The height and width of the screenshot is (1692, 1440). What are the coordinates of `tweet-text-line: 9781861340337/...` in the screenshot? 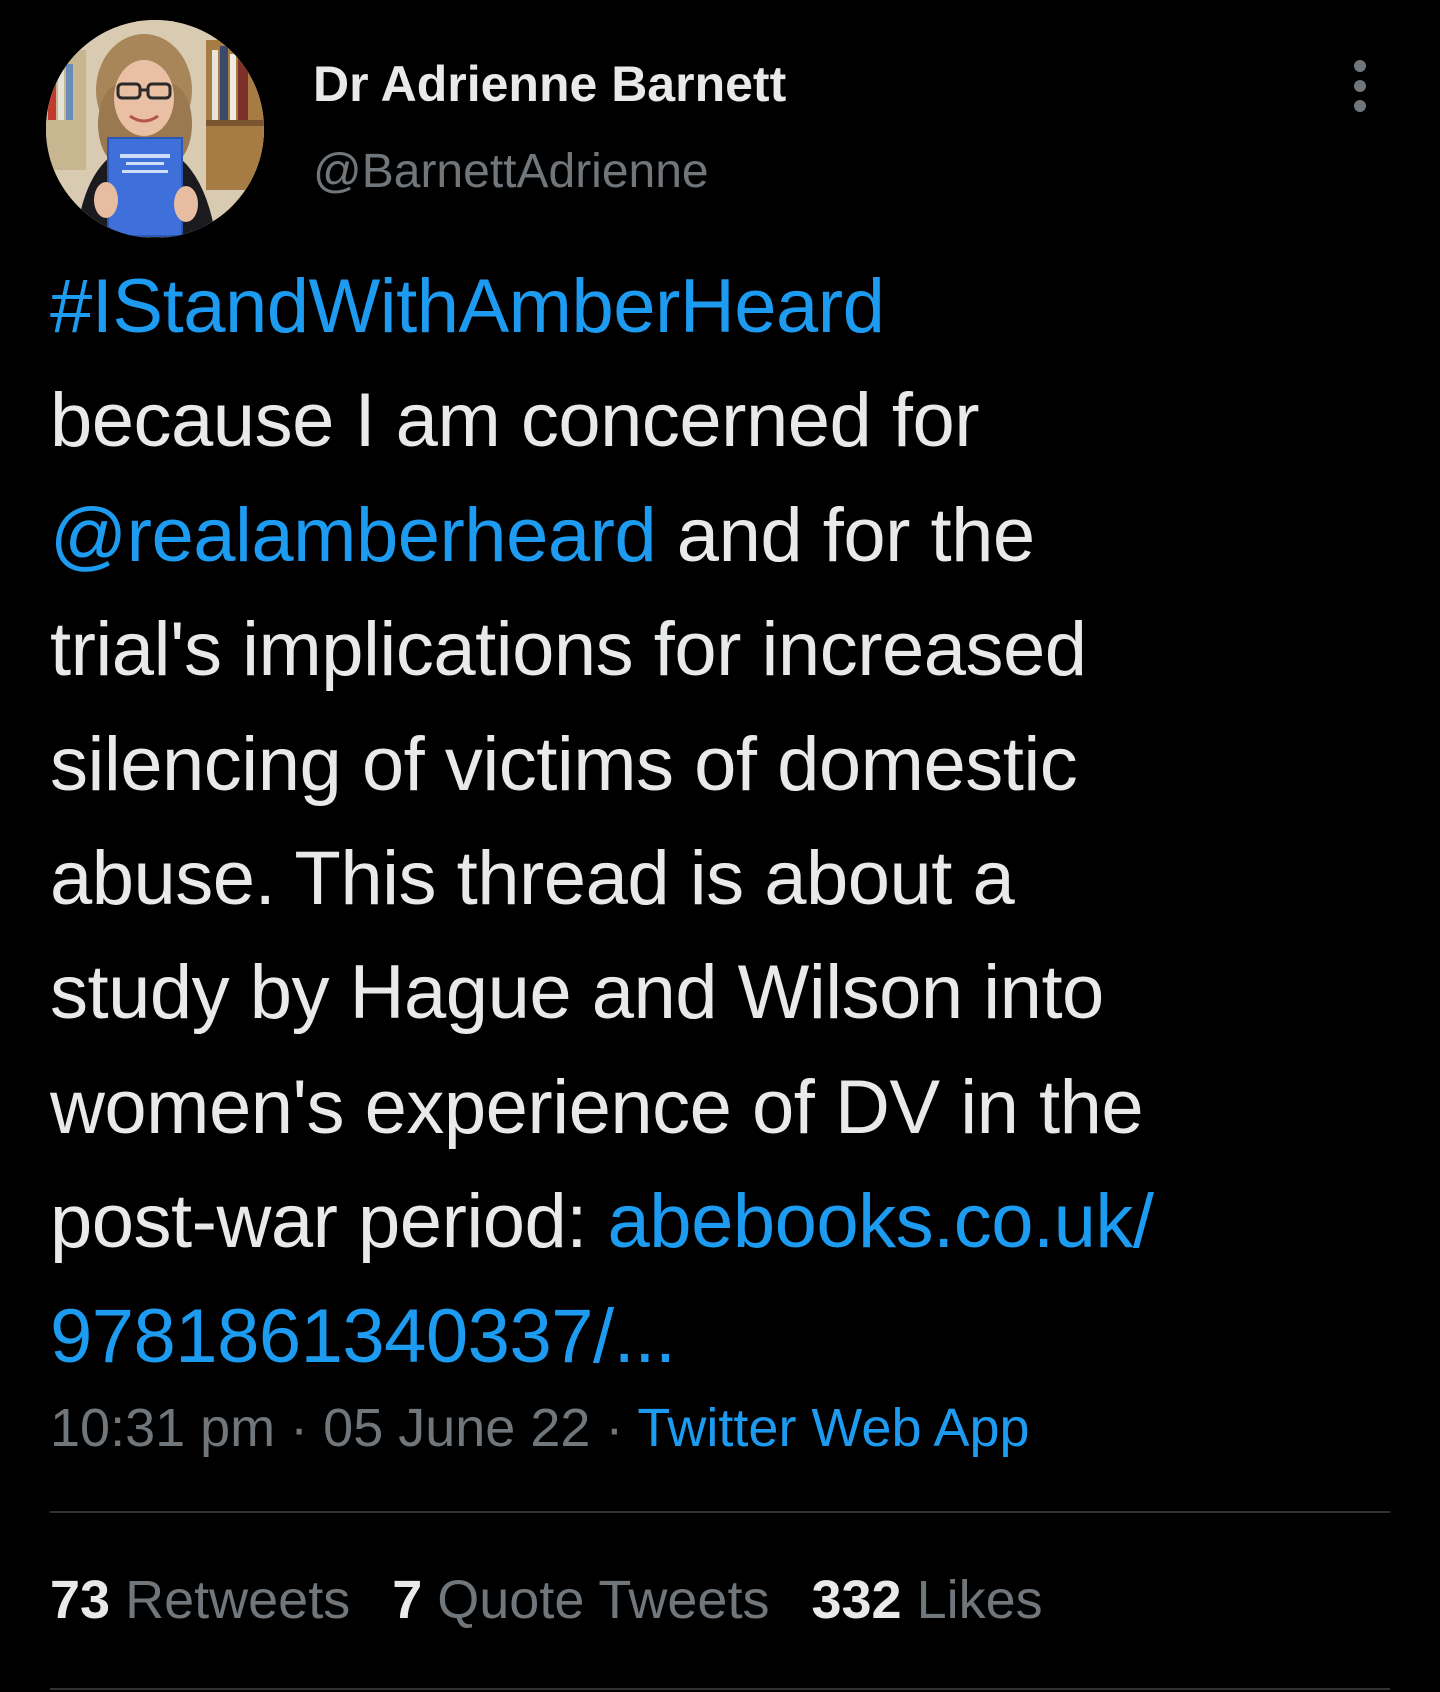 It's located at (730, 1337).